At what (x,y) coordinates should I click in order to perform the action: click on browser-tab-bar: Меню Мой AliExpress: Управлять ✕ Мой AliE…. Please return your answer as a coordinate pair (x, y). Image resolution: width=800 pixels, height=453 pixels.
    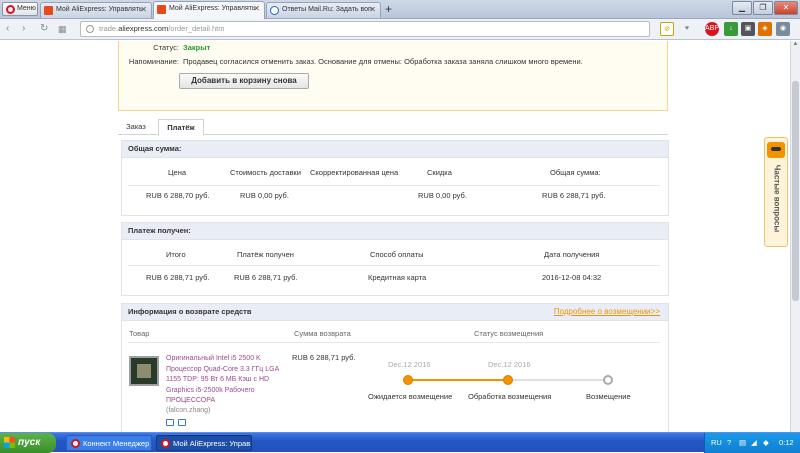
    Looking at the image, I should click on (400, 9).